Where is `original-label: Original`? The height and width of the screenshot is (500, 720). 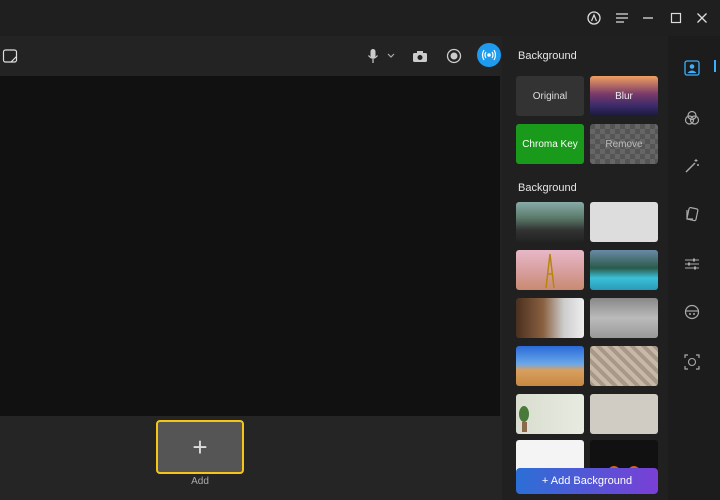
original-label: Original is located at coordinates (550, 96).